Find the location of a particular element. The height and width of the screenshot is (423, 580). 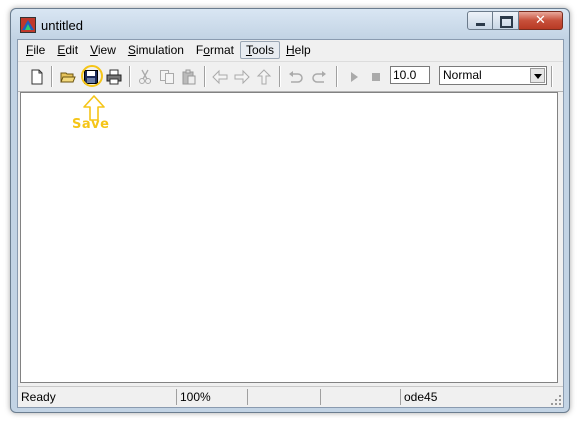

undo-button is located at coordinates (296, 77).